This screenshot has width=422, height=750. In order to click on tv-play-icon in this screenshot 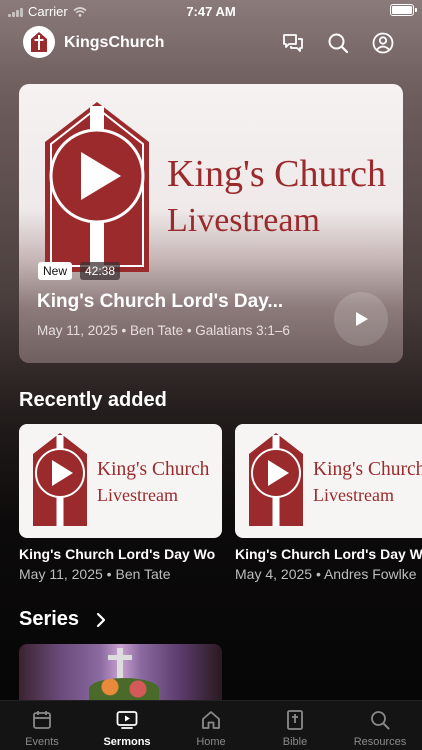, I will do `click(127, 720)`.